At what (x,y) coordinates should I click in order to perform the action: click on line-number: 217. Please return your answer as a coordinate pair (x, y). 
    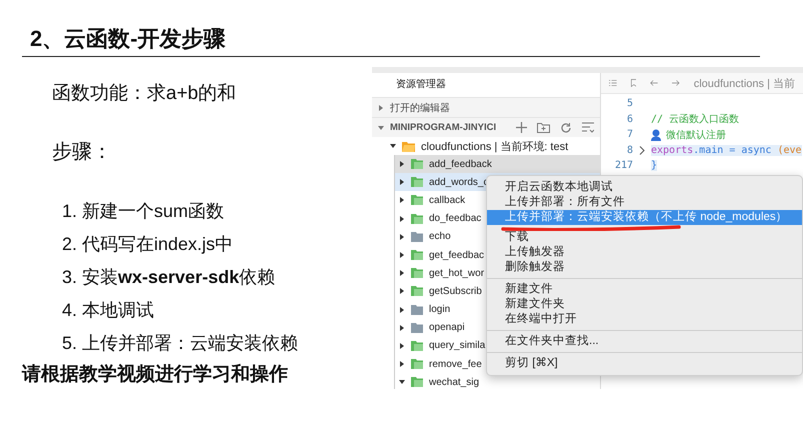
    Looking at the image, I should click on (623, 166).